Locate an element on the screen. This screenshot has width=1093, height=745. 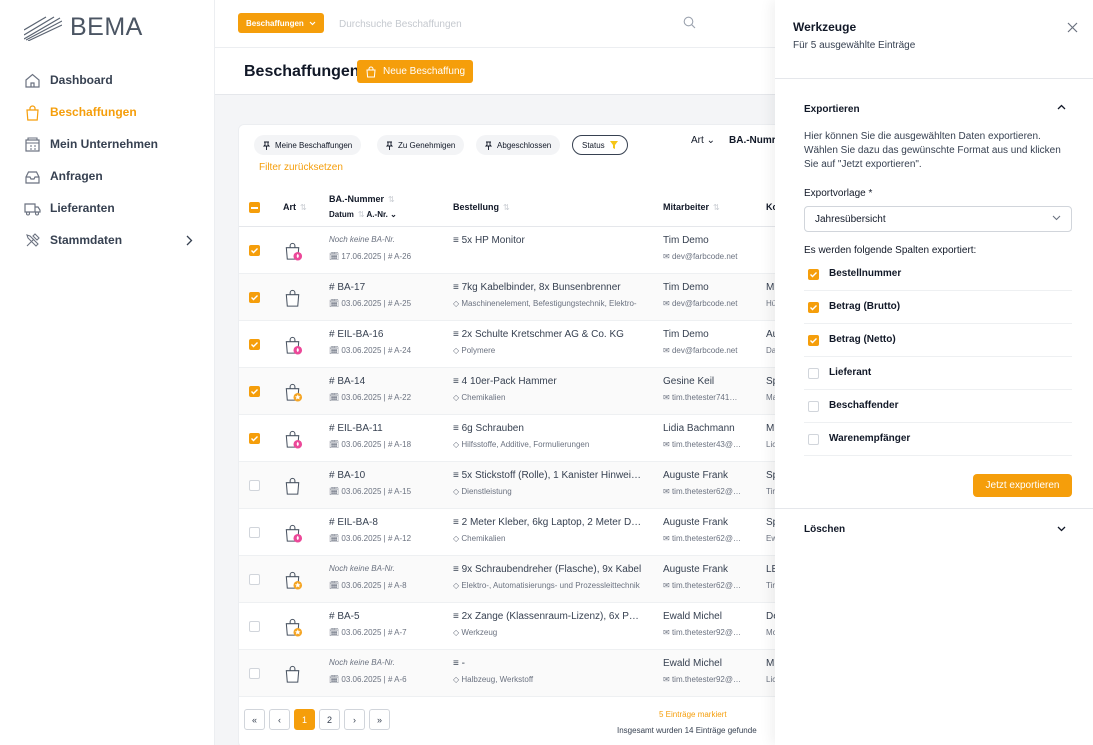
filter-to-approve: Zu Genehmigen is located at coordinates (421, 145).